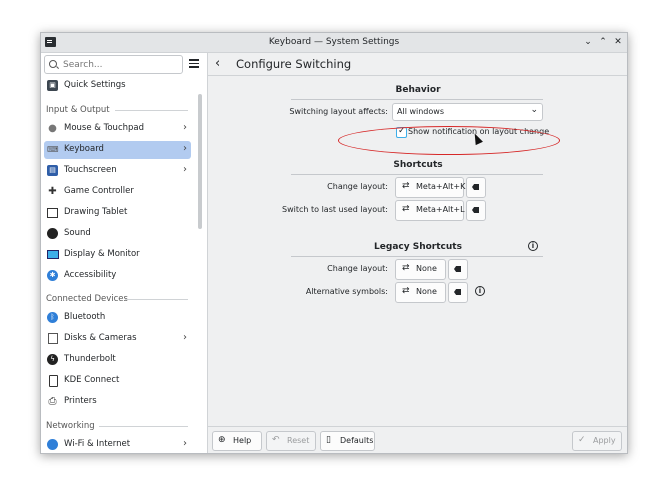 Image resolution: width=666 pixels, height=500 pixels. I want to click on sidebar-item-label: Thunderbolt, so click(90, 359).